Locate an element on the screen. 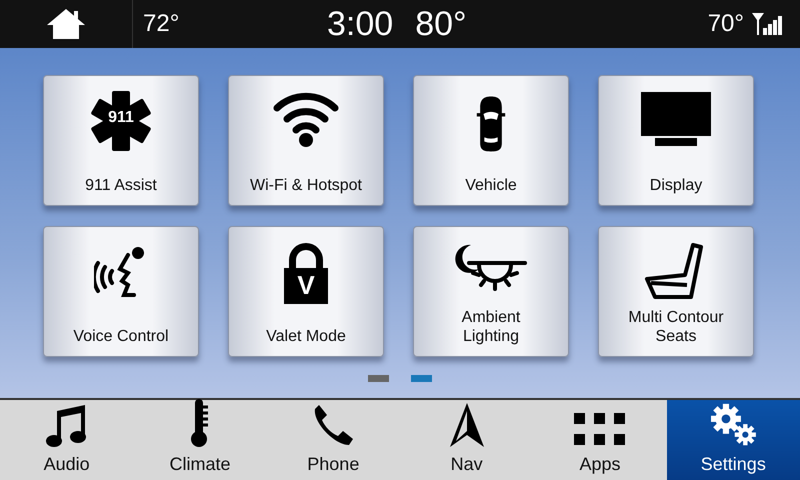 The image size is (800, 480). settings-tile: Voice Control is located at coordinates (121, 291).